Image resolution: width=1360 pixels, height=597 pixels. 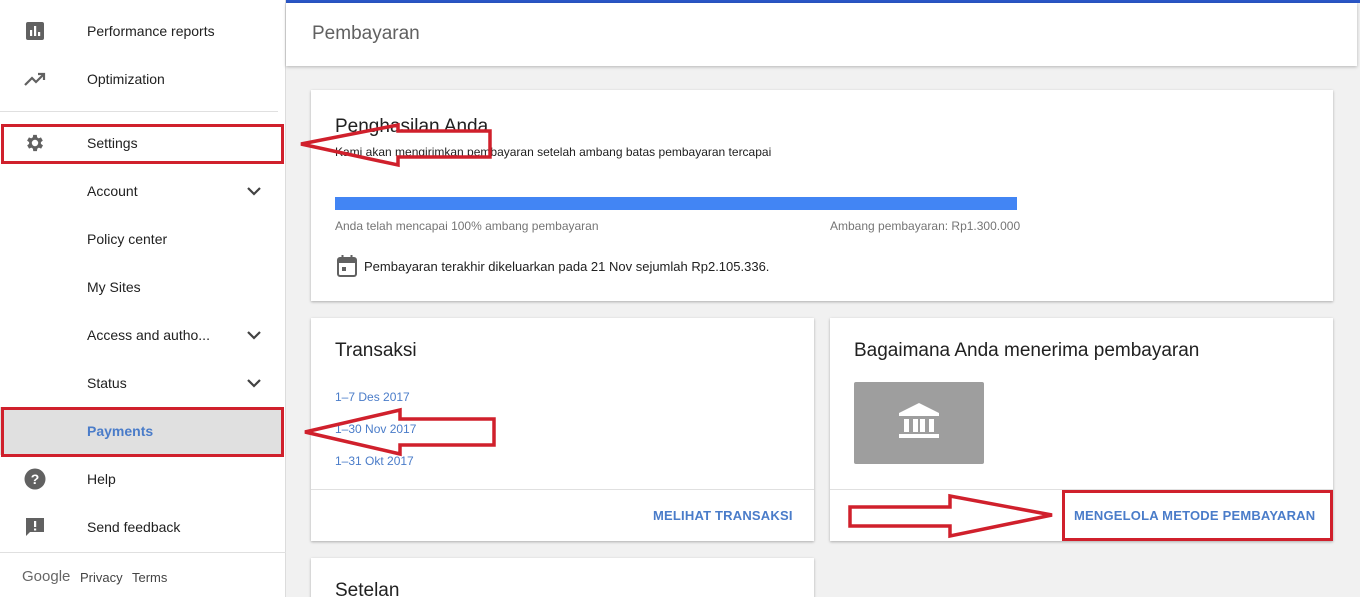 I want to click on bank-icon, so click(x=919, y=423).